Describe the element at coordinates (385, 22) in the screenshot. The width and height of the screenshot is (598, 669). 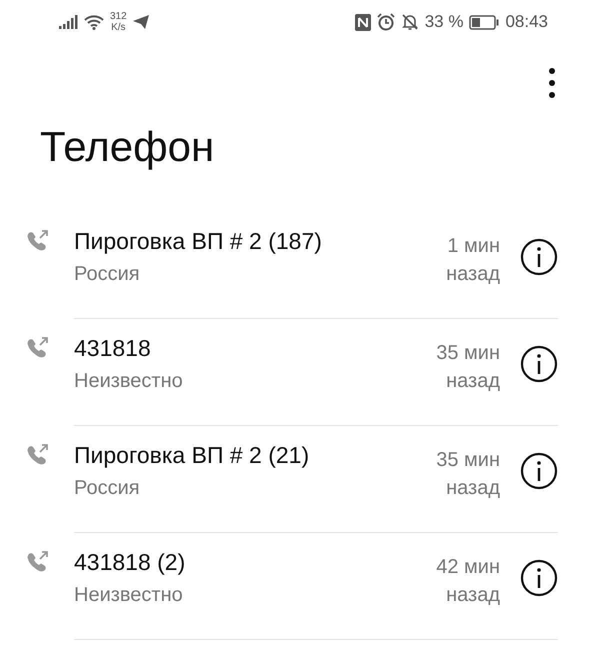
I see `alarm-icon` at that location.